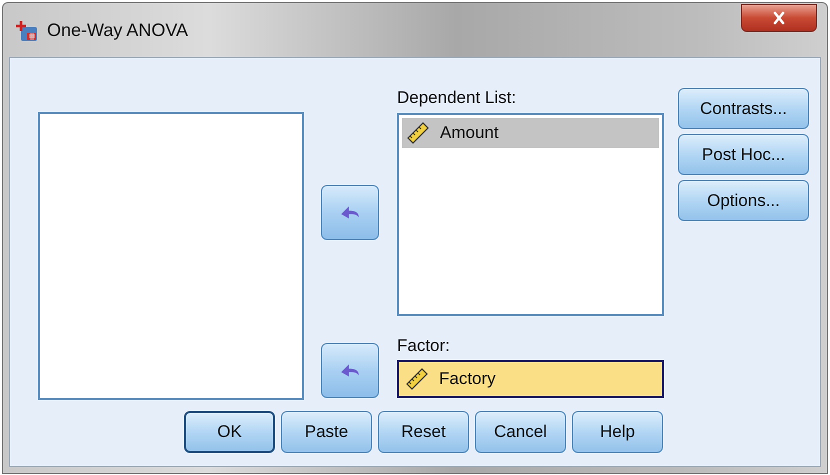 The width and height of the screenshot is (830, 475). I want to click on dialog-button: Reset, so click(423, 432).